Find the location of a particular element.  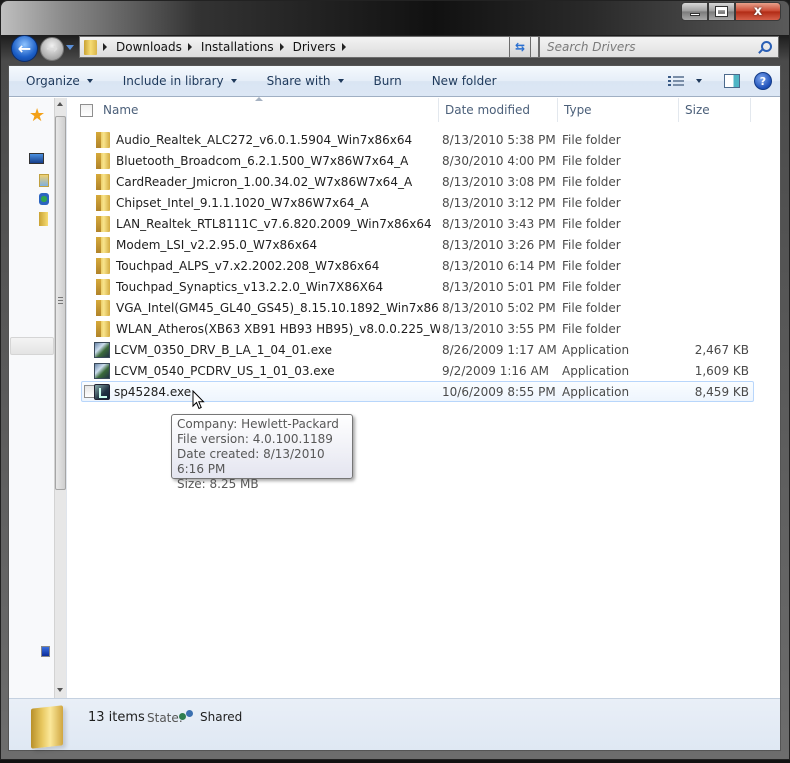

breadcrumb-item-drivers: Drivers is located at coordinates (324, 47).